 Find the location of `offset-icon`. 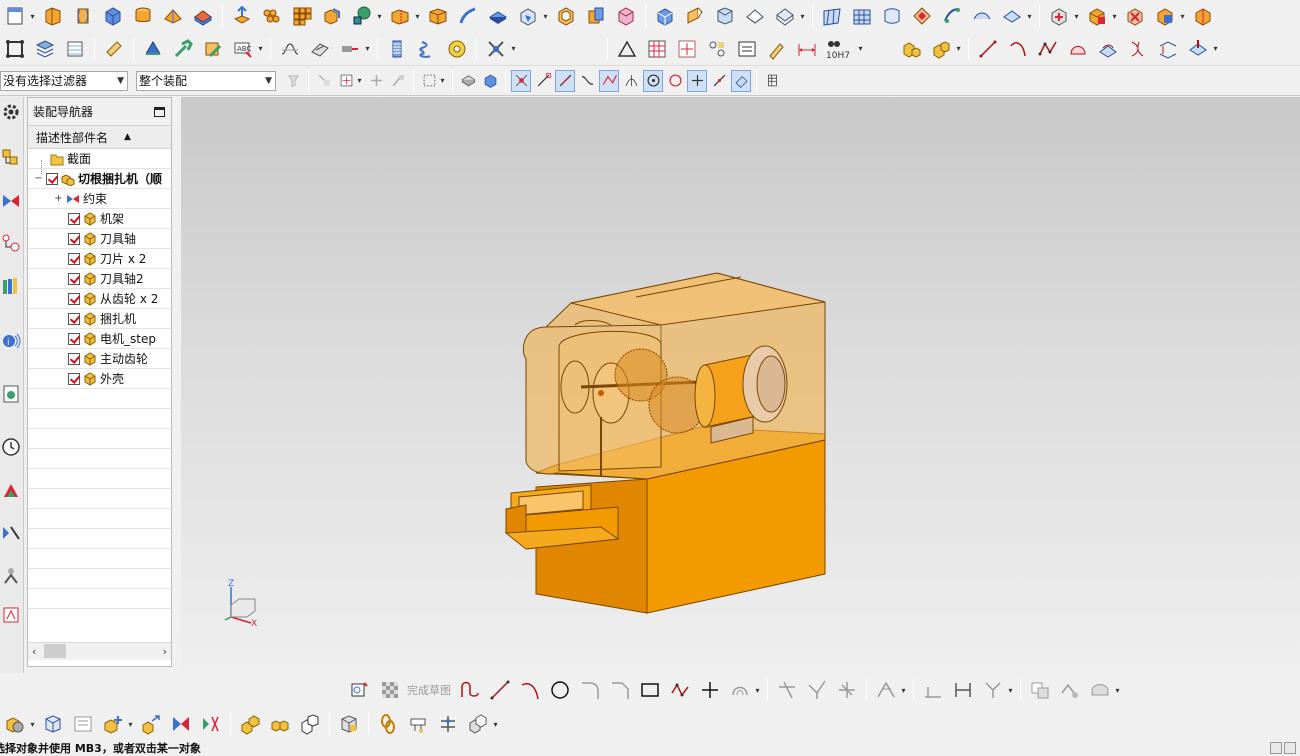

offset-icon is located at coordinates (740, 690).